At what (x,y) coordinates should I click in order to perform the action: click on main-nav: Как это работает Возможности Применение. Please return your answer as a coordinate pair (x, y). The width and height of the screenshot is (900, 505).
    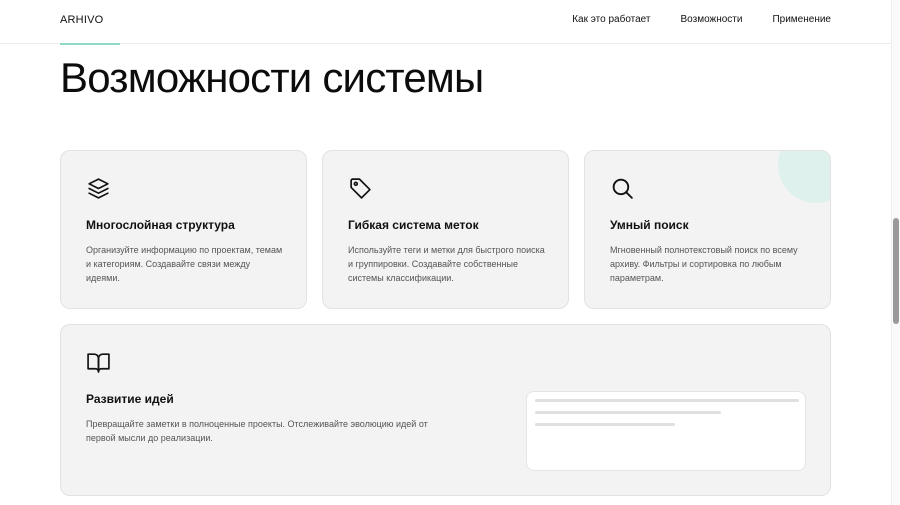
    Looking at the image, I should click on (701, 19).